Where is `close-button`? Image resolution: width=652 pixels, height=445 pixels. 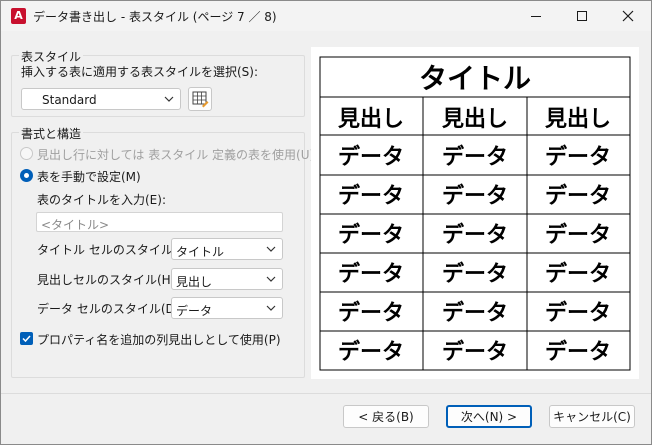 close-button is located at coordinates (628, 16).